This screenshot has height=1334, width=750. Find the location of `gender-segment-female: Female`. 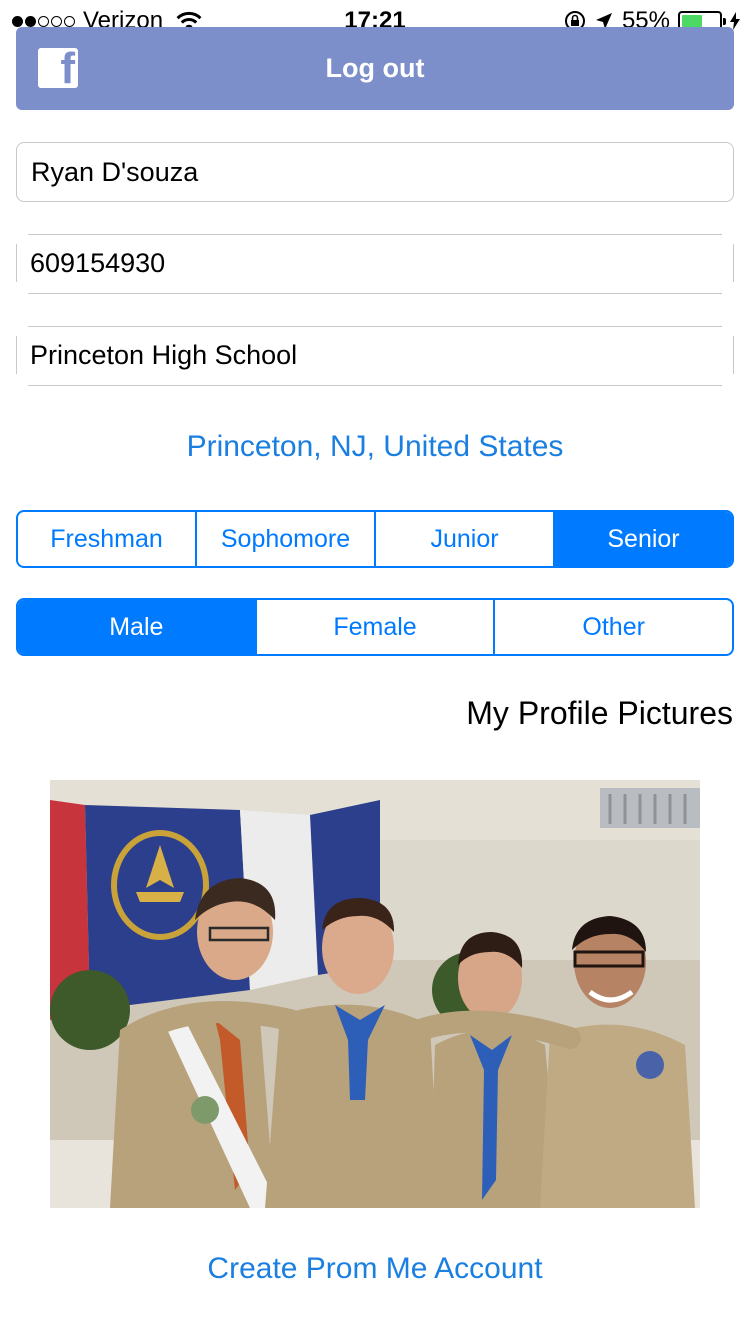

gender-segment-female: Female is located at coordinates (374, 627).